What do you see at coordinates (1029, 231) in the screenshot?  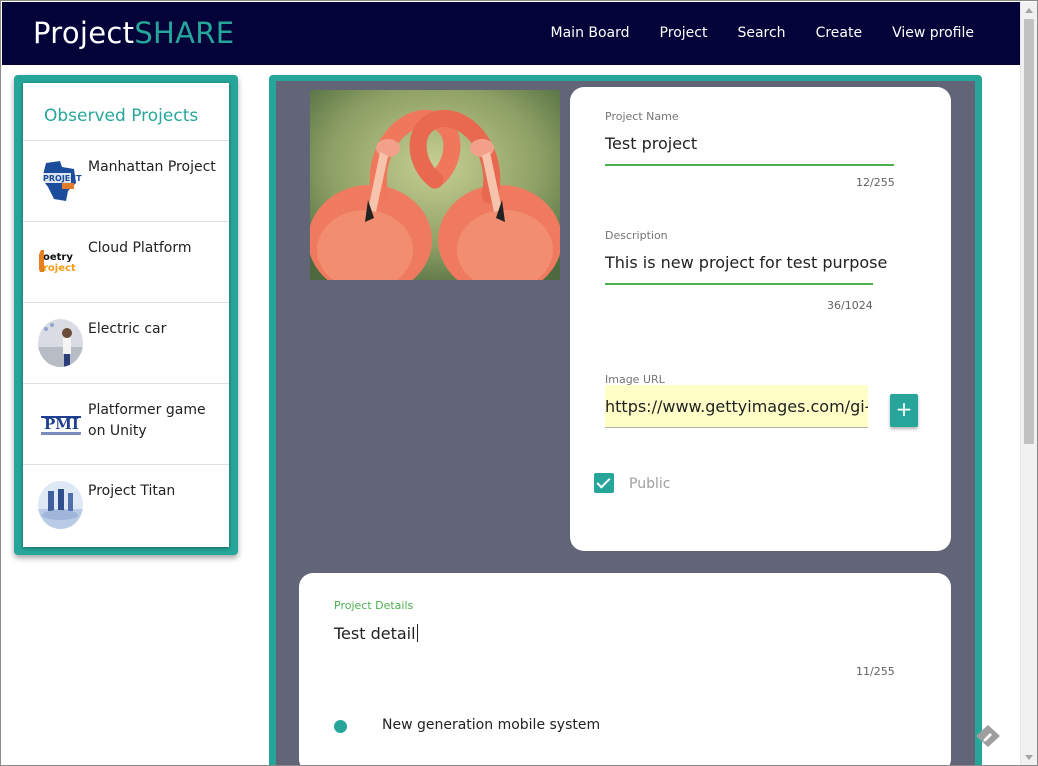 I see `scroll-thumb` at bounding box center [1029, 231].